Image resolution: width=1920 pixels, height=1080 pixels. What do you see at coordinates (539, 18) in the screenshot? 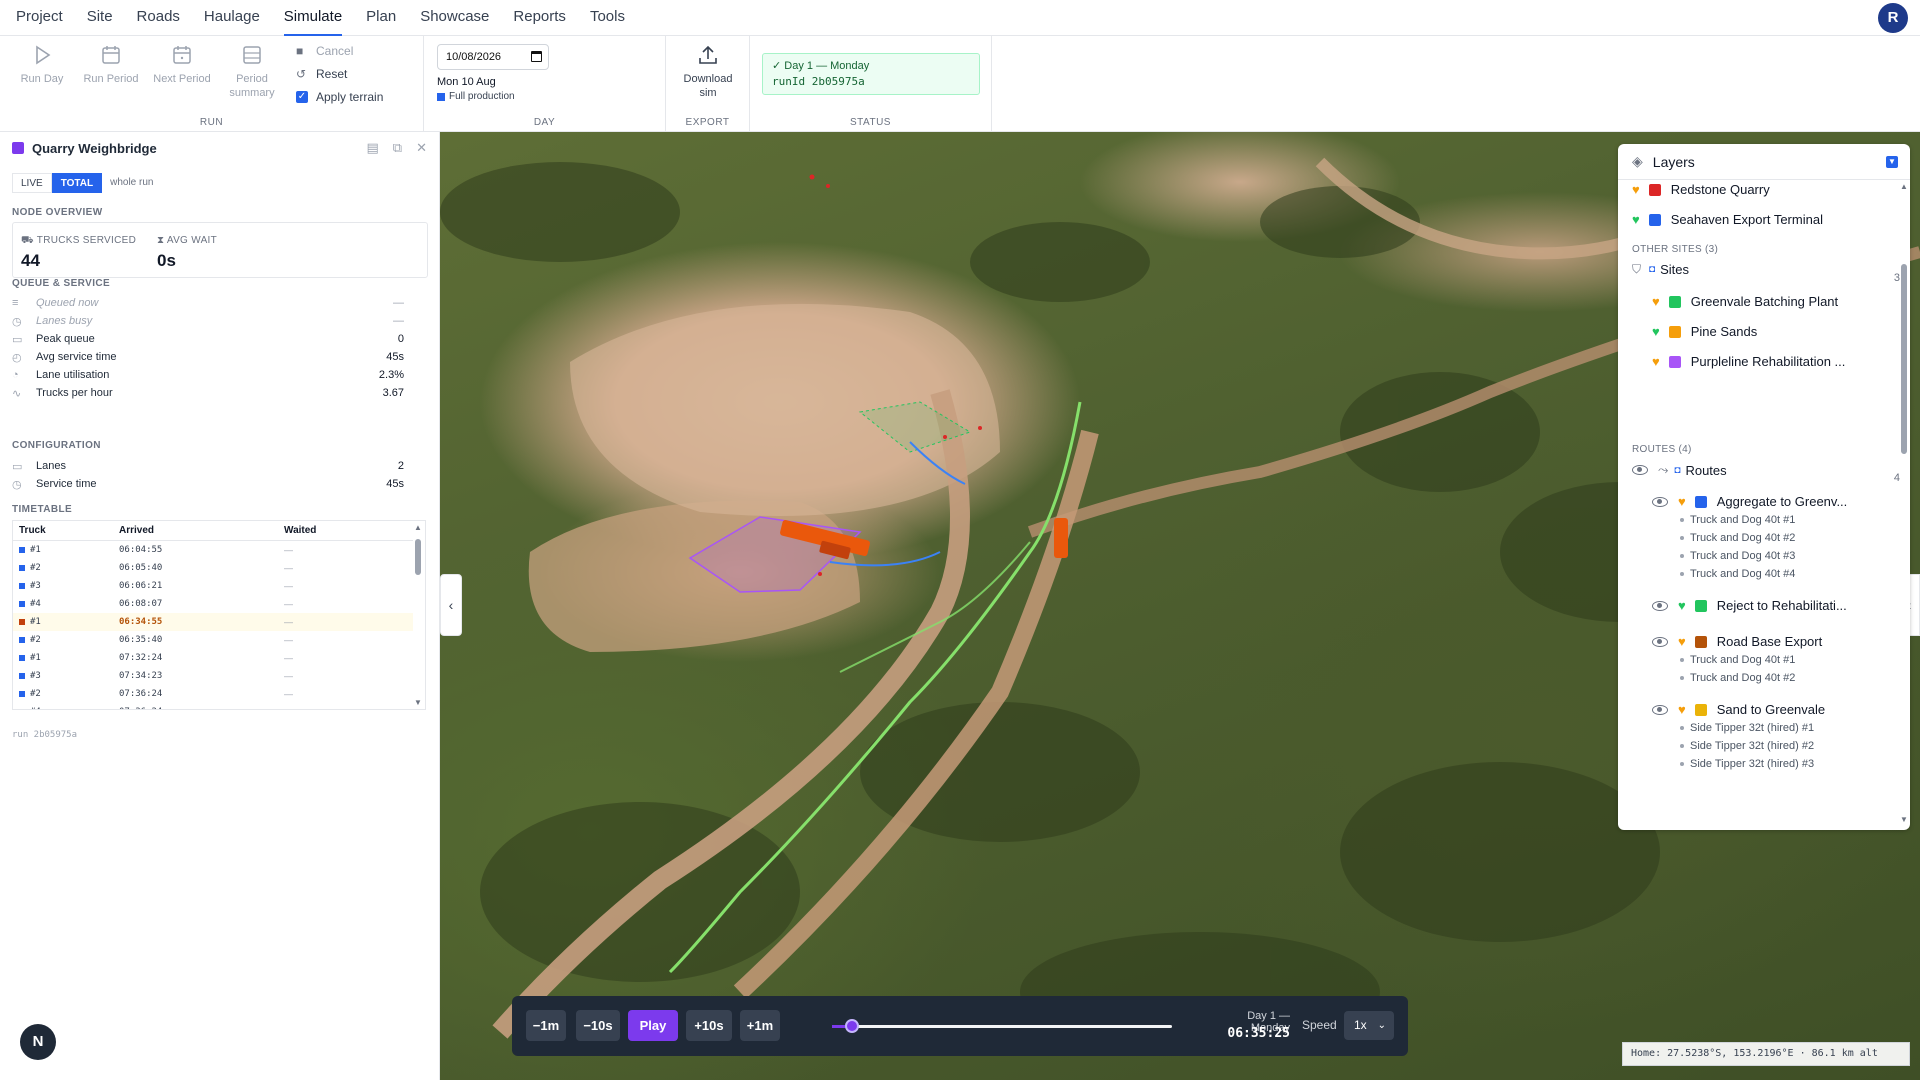
I see `menu-reports: Reports` at bounding box center [539, 18].